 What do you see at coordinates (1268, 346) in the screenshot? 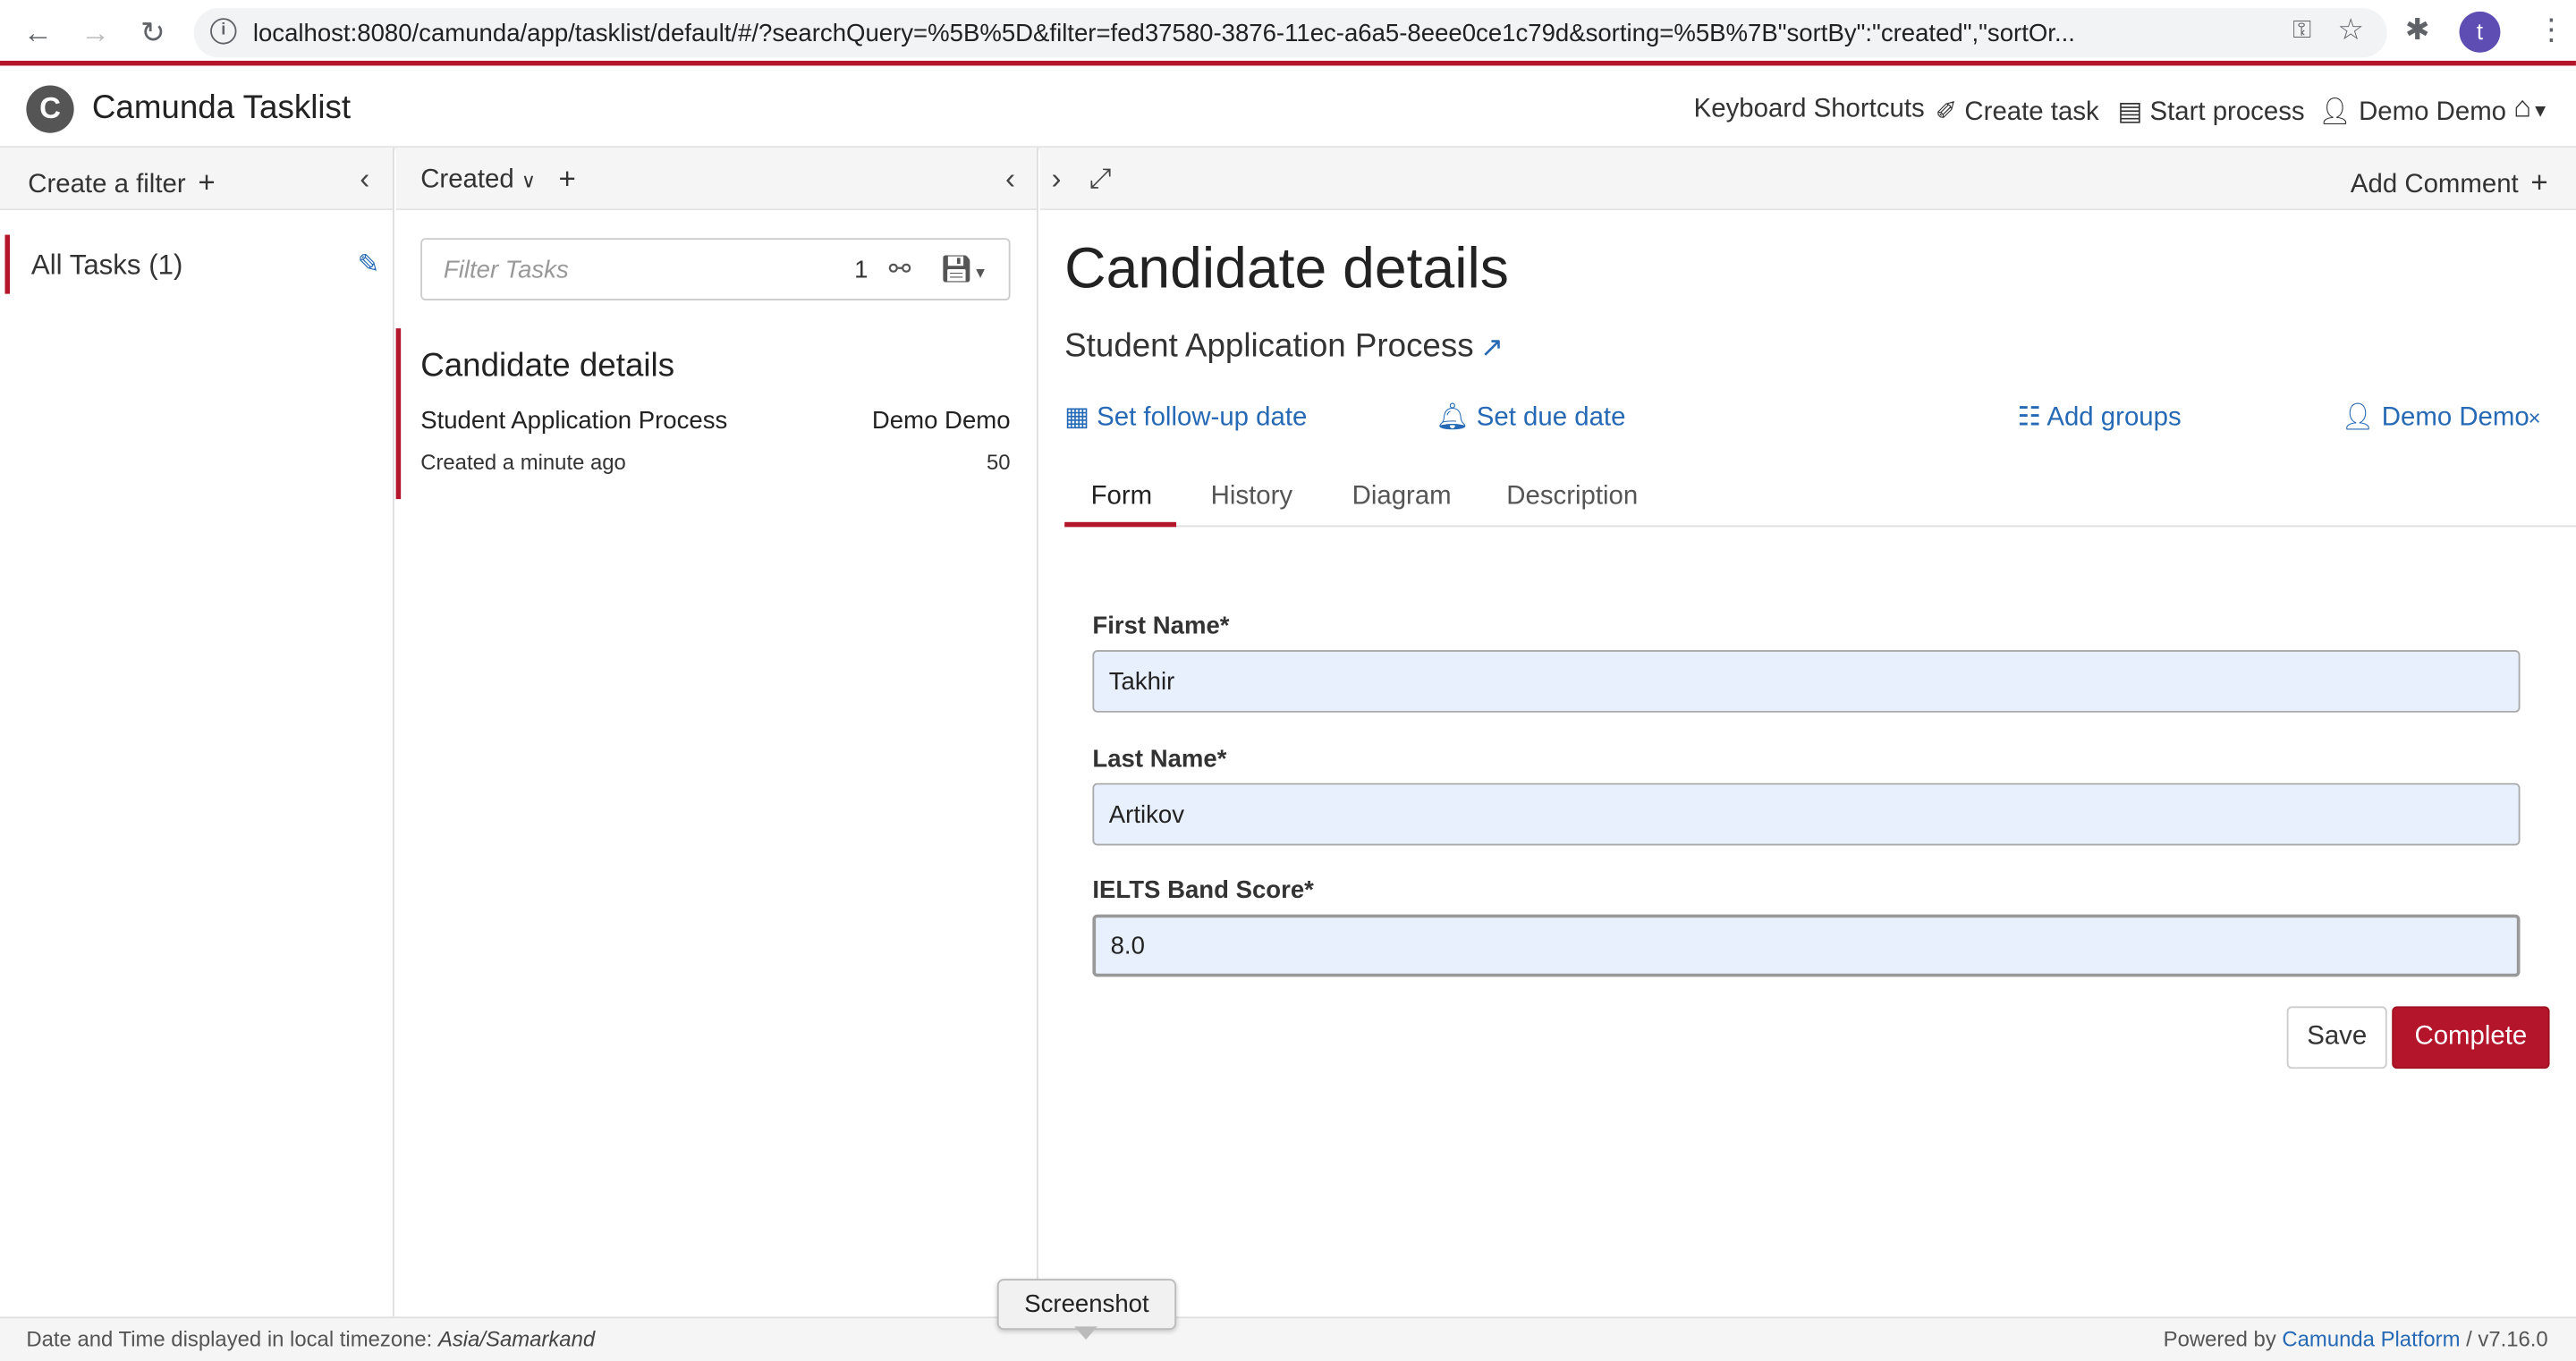
I see `process-name: Student Application Process` at bounding box center [1268, 346].